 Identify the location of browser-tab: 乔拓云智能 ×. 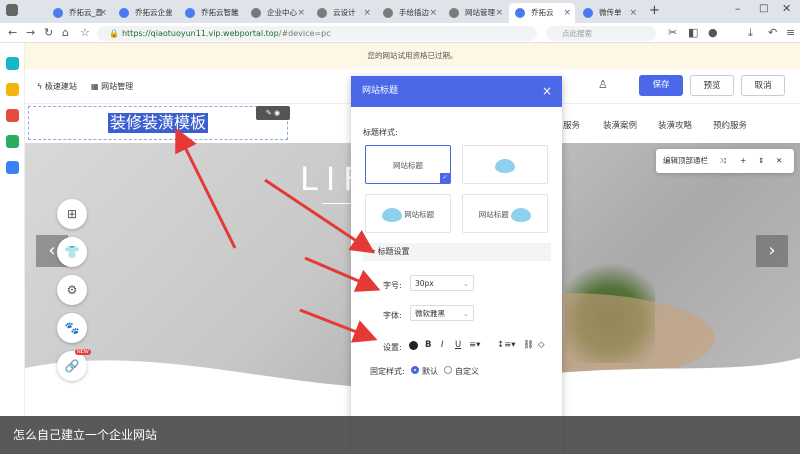
(211, 13).